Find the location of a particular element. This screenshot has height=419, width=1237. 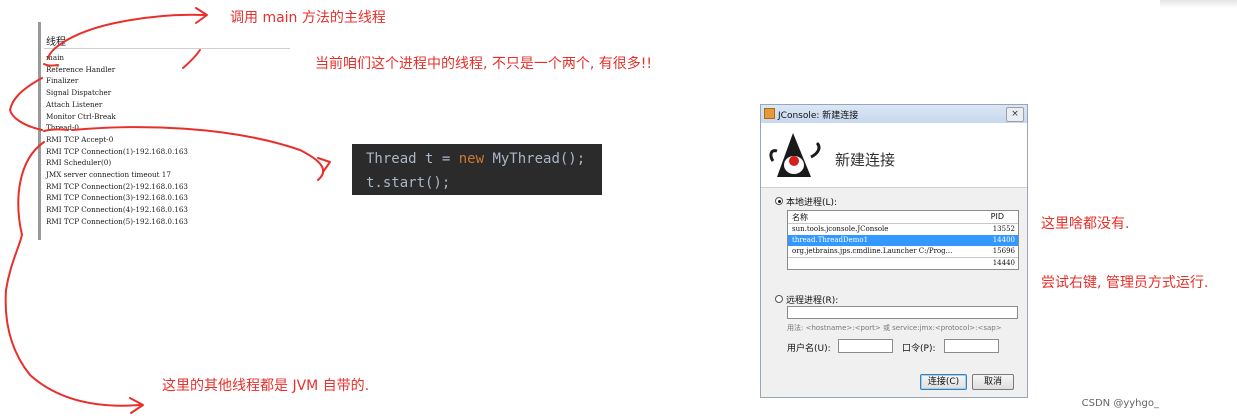

process-name: sun.tools.jconsole.JConsole is located at coordinates (840, 229).